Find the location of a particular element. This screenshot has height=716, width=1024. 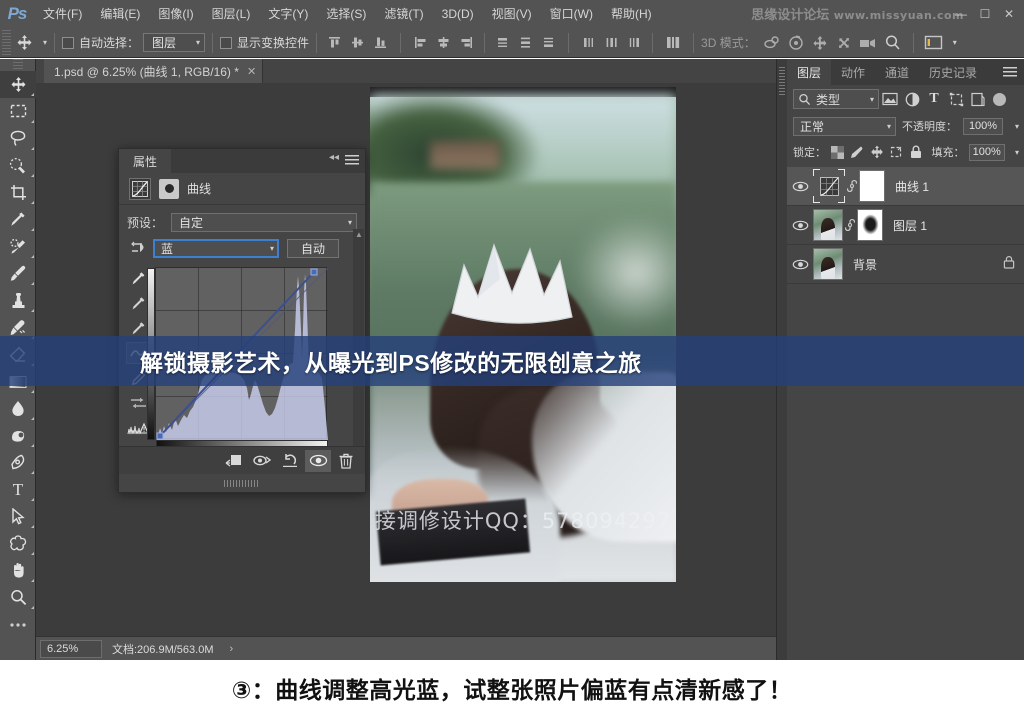

view-previous-state-button is located at coordinates (262, 461).